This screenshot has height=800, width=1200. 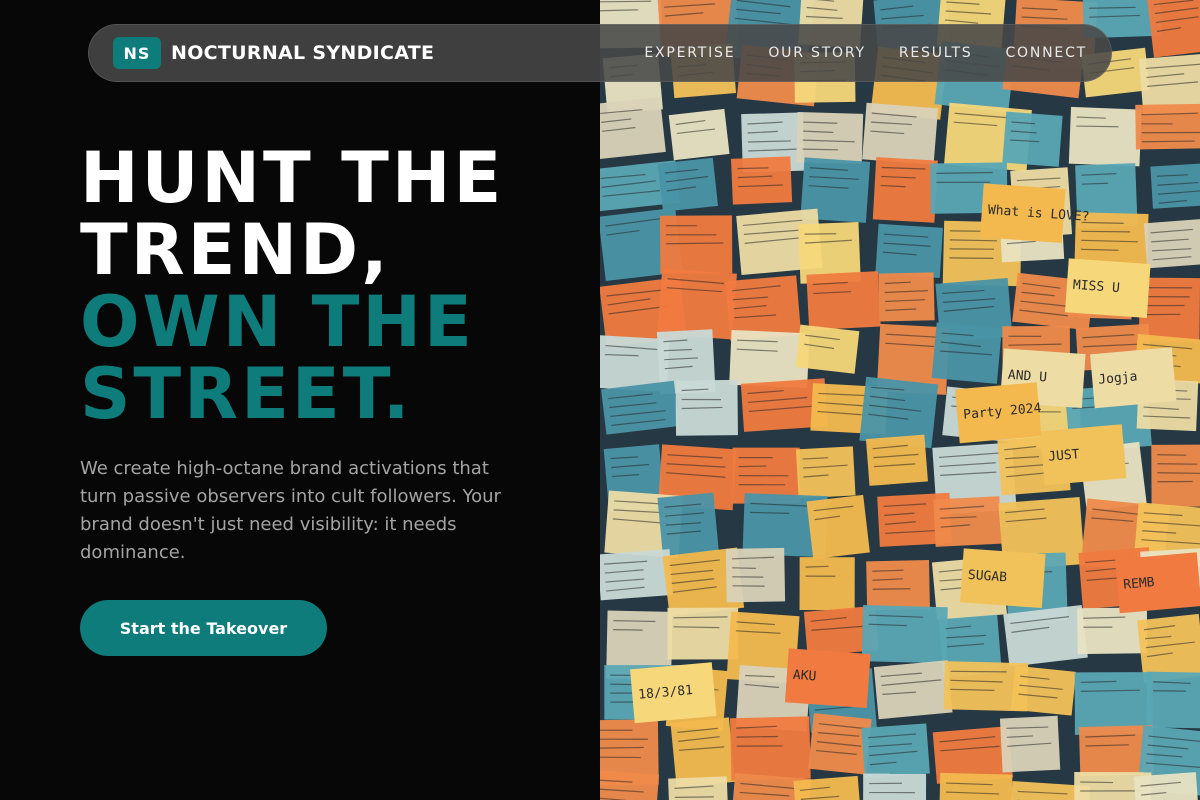 What do you see at coordinates (673, 693) in the screenshot?
I see `sticky-note-label: 18/3/81` at bounding box center [673, 693].